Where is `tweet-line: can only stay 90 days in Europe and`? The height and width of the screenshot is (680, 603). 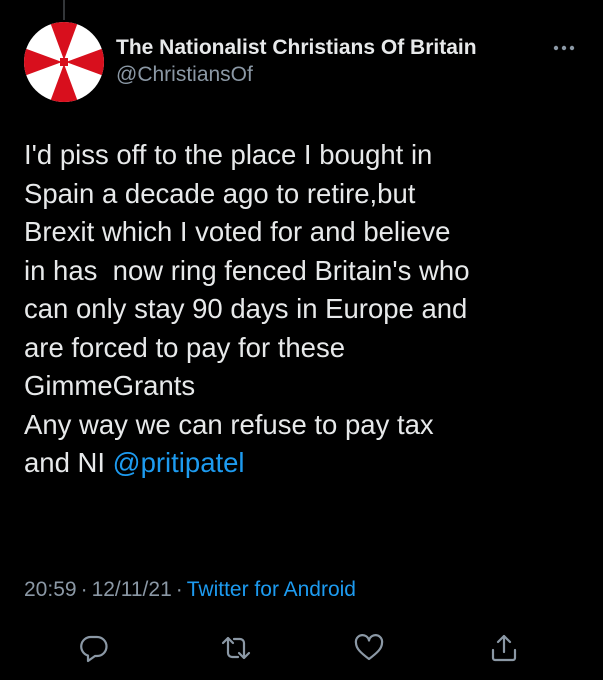 tweet-line: can only stay 90 days in Europe and is located at coordinates (246, 308).